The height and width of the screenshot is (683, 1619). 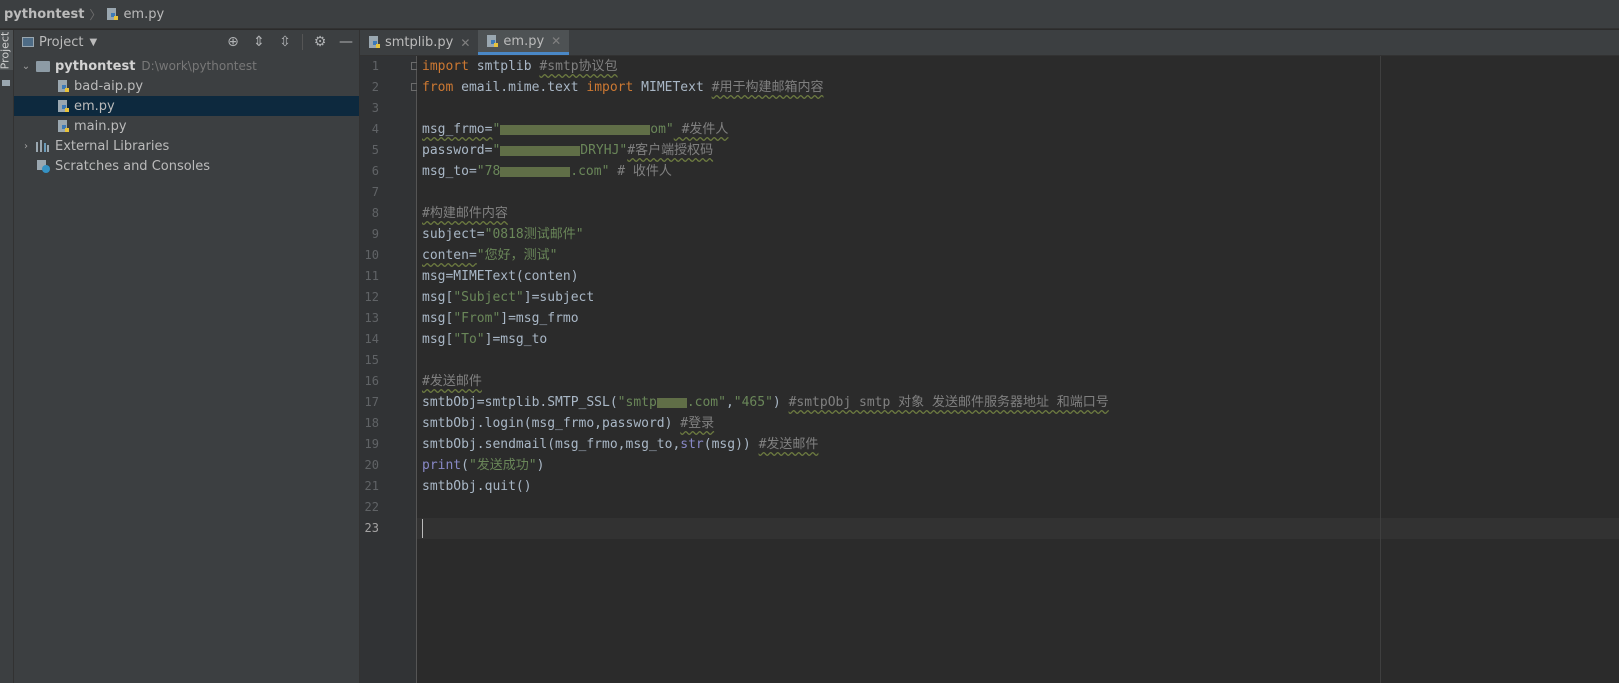 I want to click on line-number: 22, so click(x=371, y=507).